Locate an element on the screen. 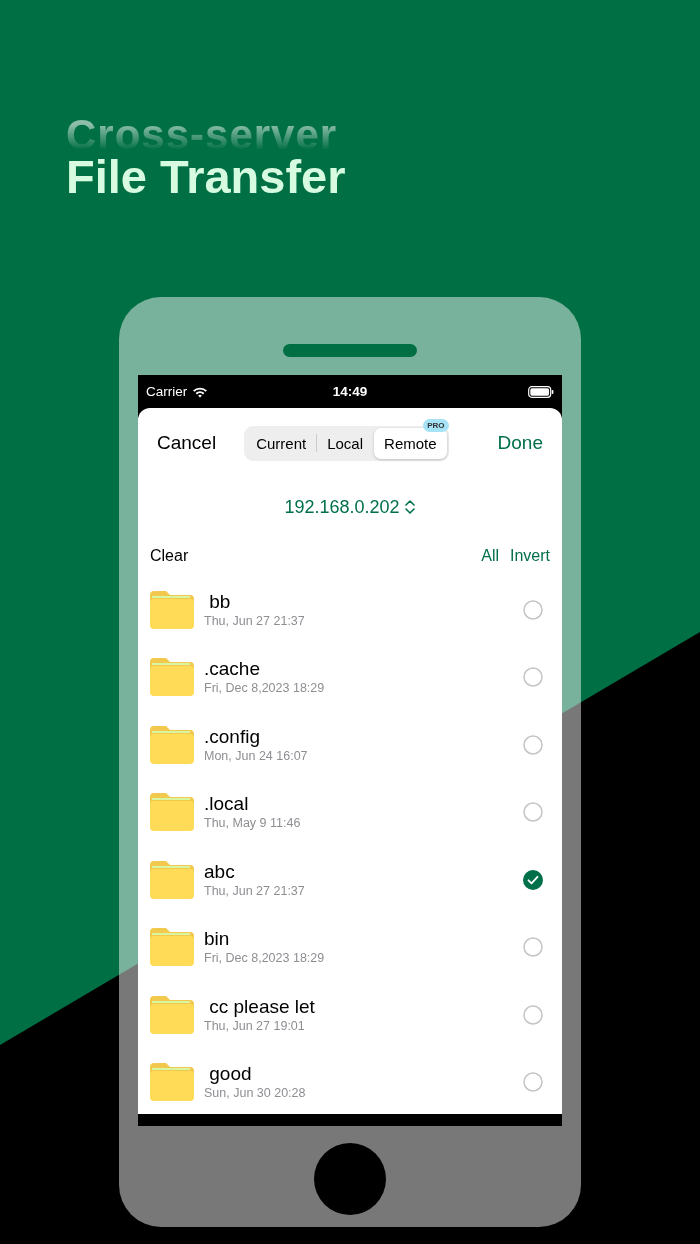 The height and width of the screenshot is (1244, 700). done-button: Done is located at coordinates (520, 443).